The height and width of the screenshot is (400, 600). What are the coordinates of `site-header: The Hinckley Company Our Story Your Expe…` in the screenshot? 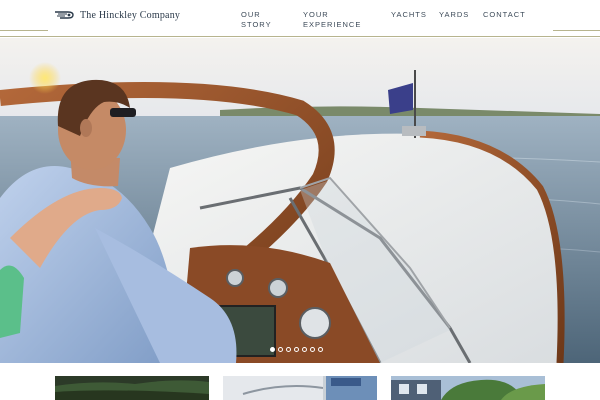 It's located at (300, 19).